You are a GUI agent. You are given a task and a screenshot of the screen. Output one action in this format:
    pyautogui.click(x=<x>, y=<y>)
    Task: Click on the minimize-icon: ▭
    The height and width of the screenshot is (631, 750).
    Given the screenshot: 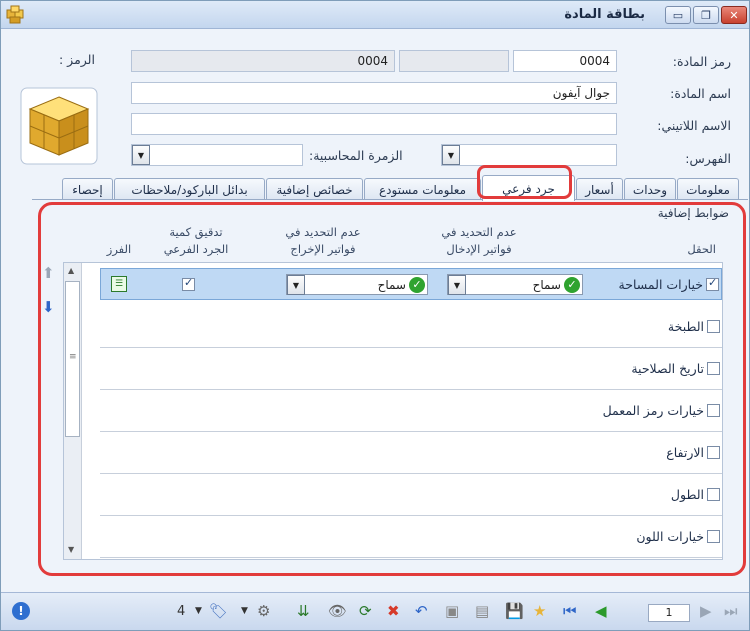 What is the action you would take?
    pyautogui.click(x=678, y=15)
    